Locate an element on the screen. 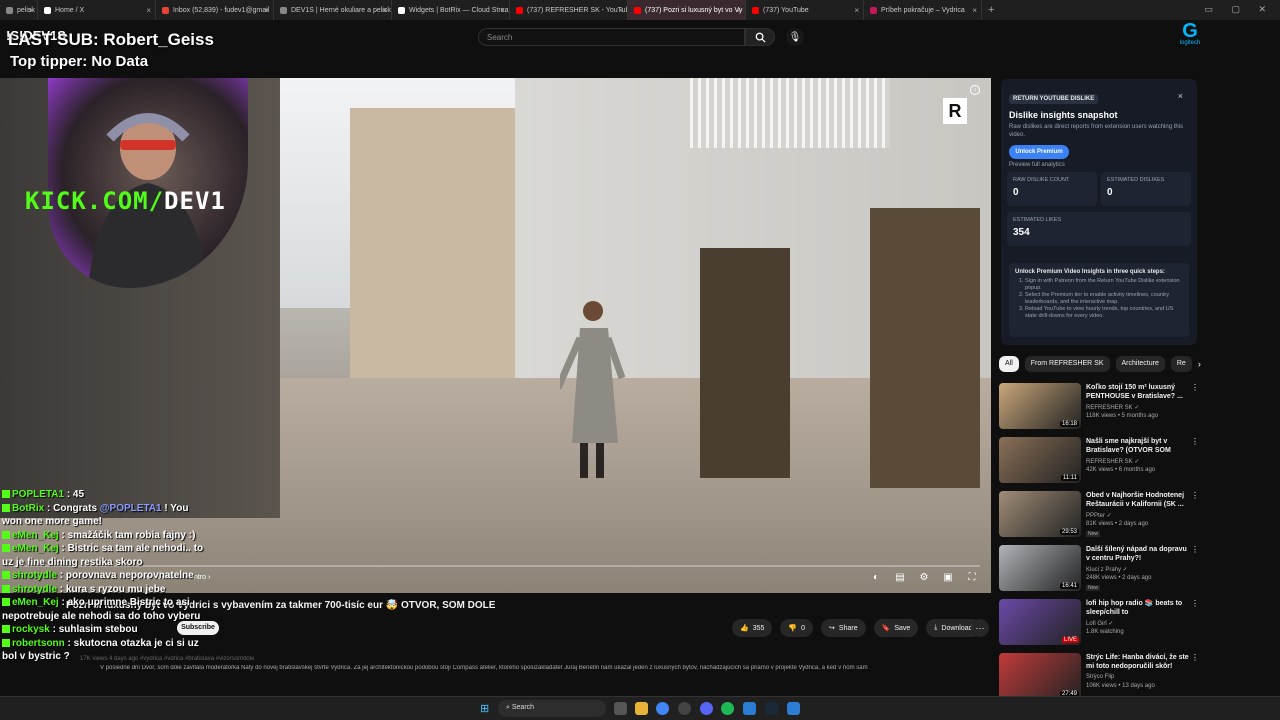 Image resolution: width=1280 pixels, height=720 pixels. chat-message: eMen_Kej : smažáčik tam robia fajny :) is located at coordinates (98, 535).